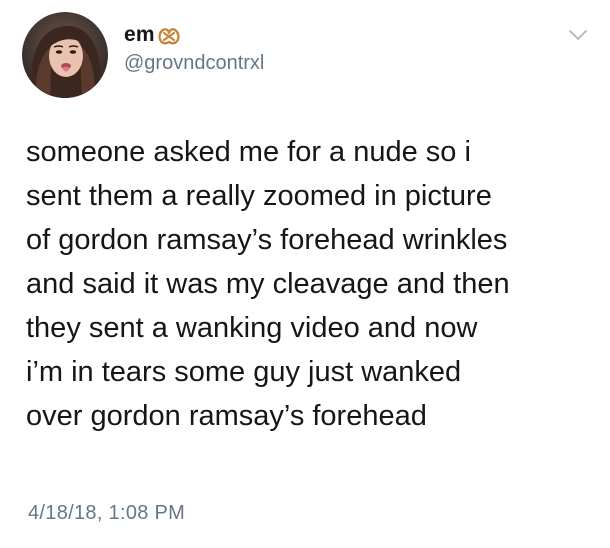 The image size is (610, 548). I want to click on chevron-down-icon, so click(578, 35).